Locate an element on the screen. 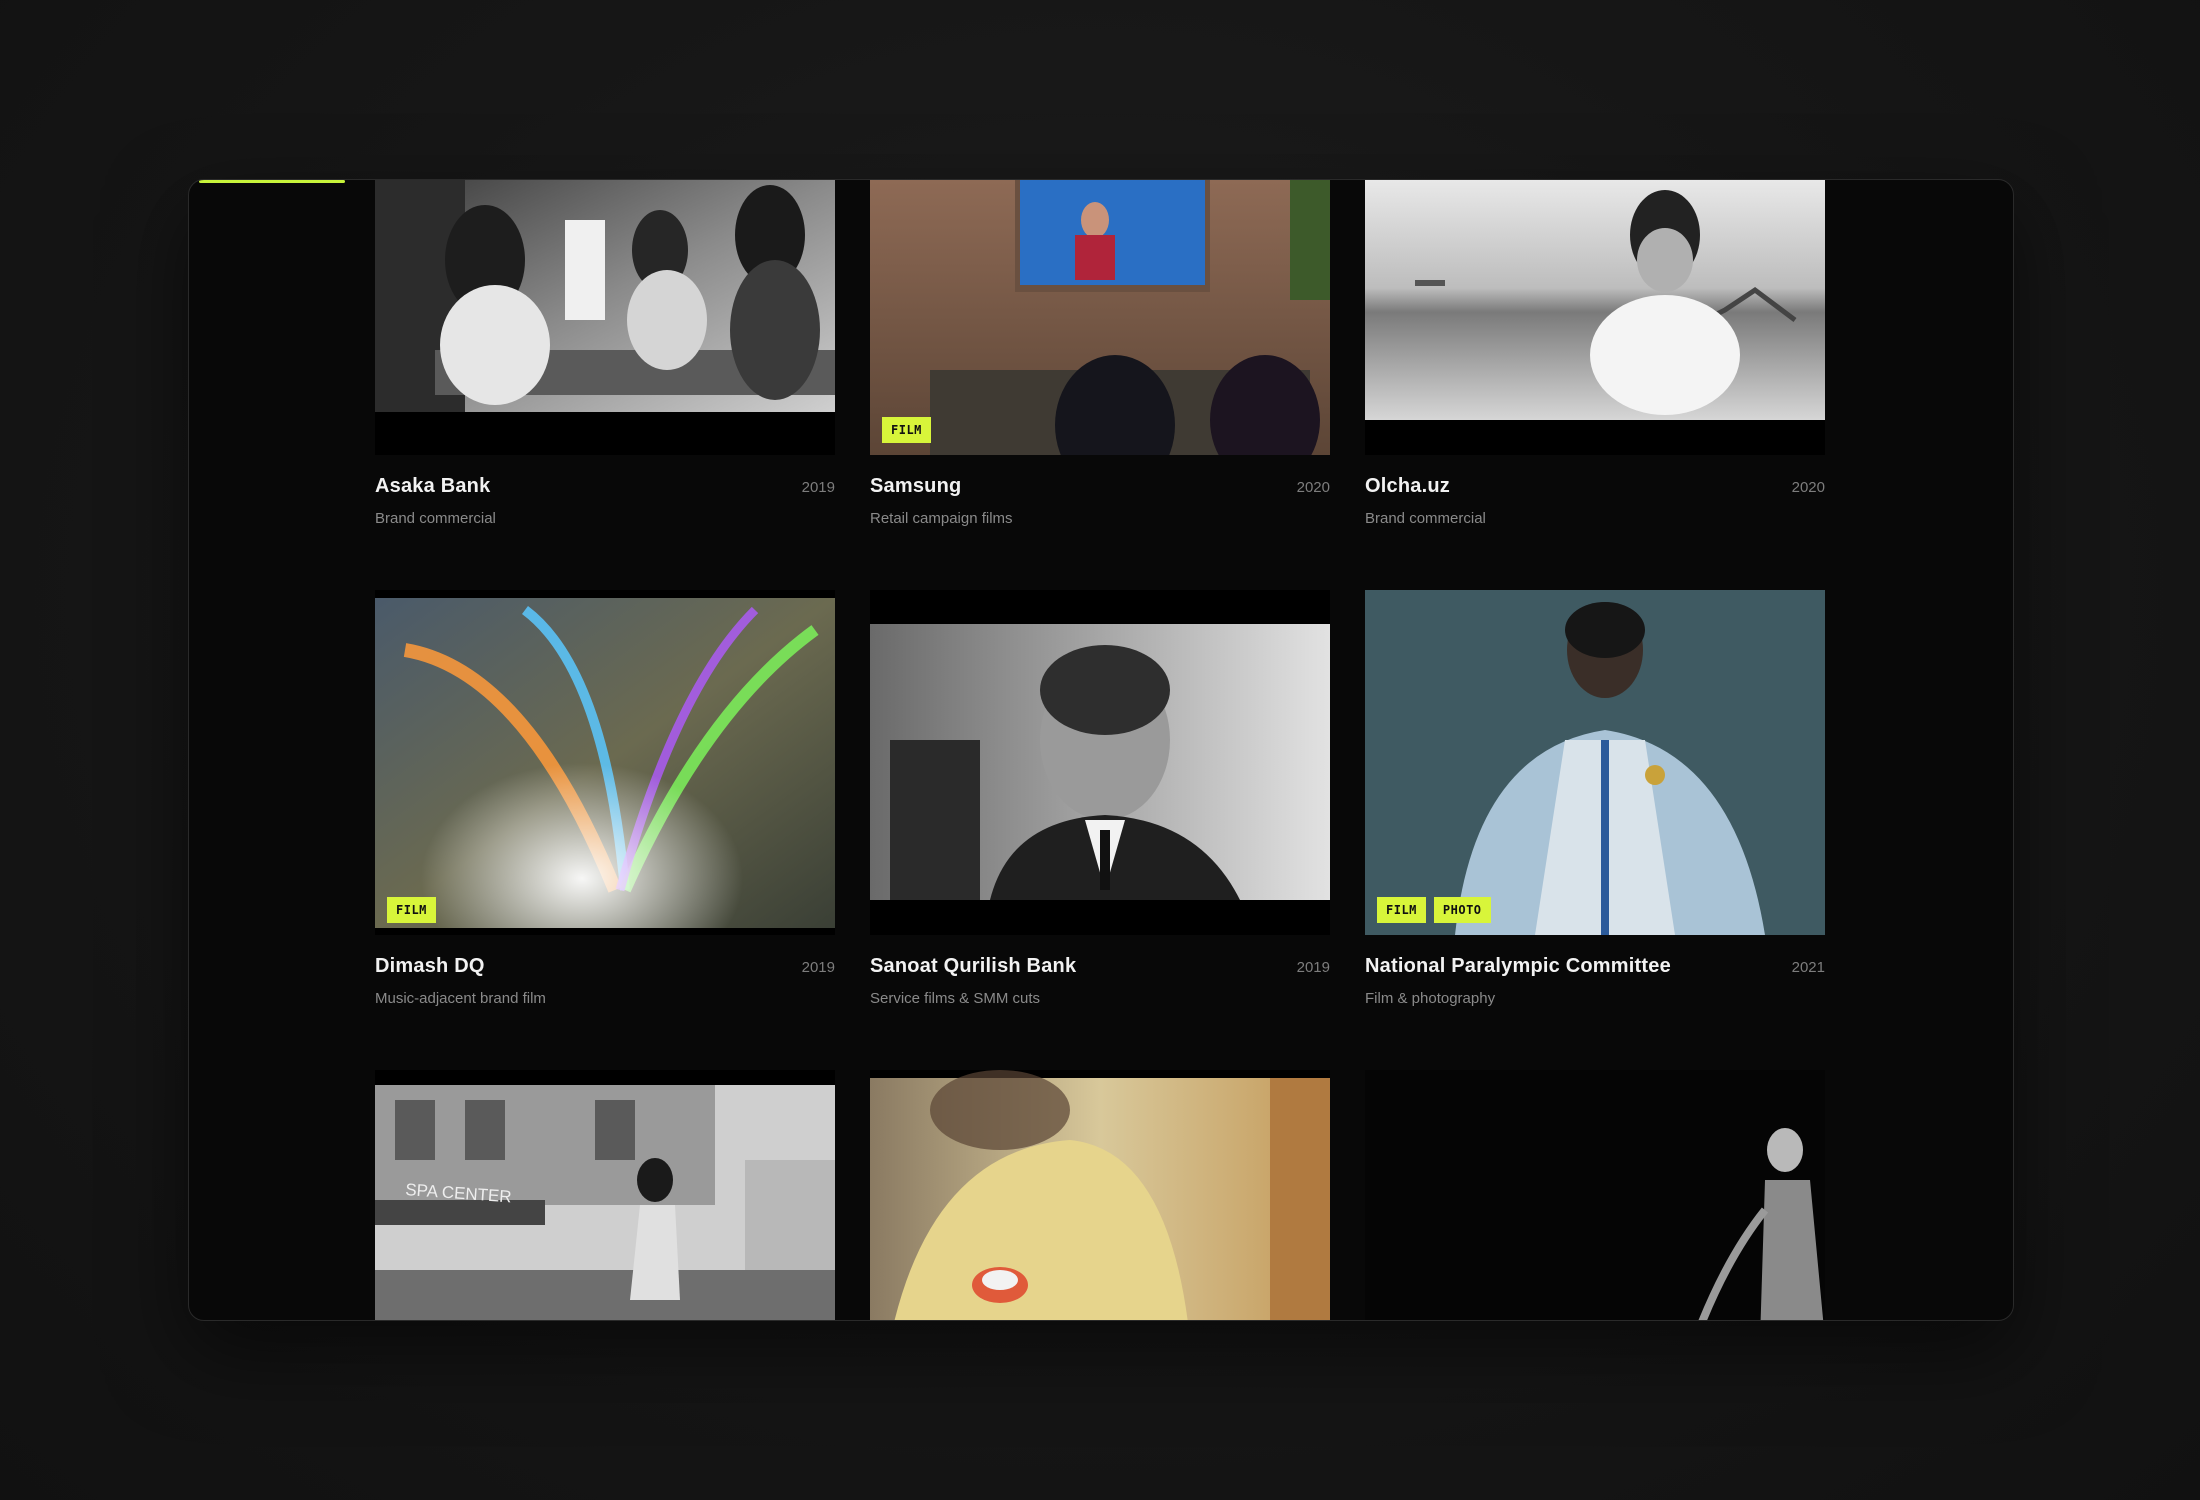 The image size is (2200, 1500). project-year: 2021 is located at coordinates (1808, 967).